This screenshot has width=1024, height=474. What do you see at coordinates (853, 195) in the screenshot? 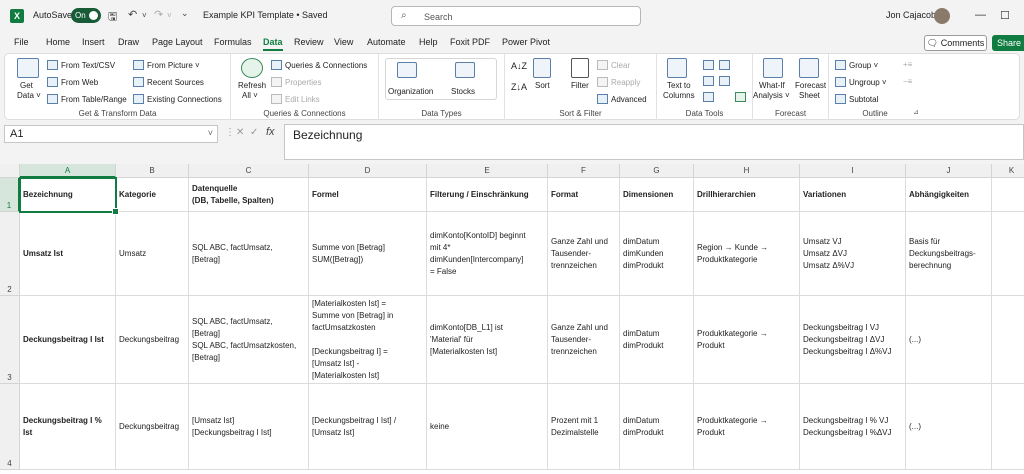
I see `cell-i1: Variationen` at bounding box center [853, 195].